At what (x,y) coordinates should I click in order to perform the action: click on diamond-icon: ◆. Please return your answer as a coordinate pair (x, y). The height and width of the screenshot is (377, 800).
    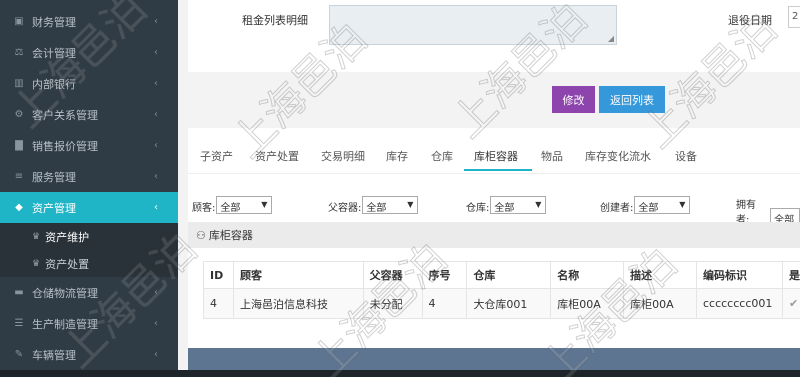
    Looking at the image, I should click on (19, 207).